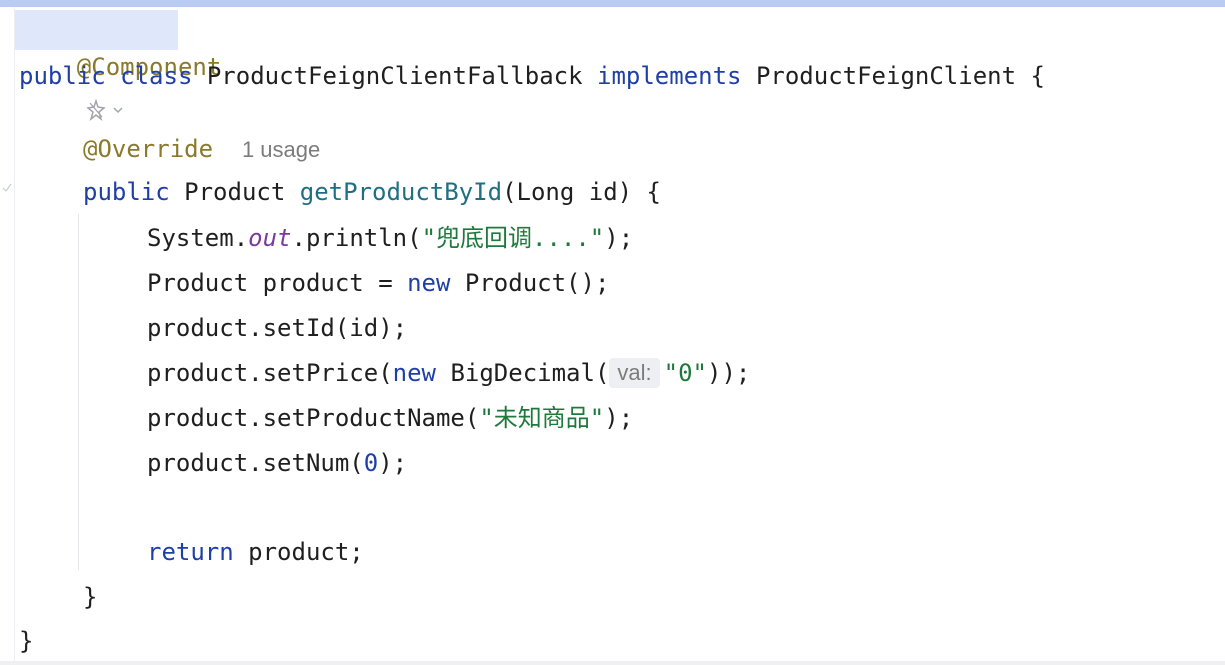  I want to click on parameter-hint: val:, so click(634, 373).